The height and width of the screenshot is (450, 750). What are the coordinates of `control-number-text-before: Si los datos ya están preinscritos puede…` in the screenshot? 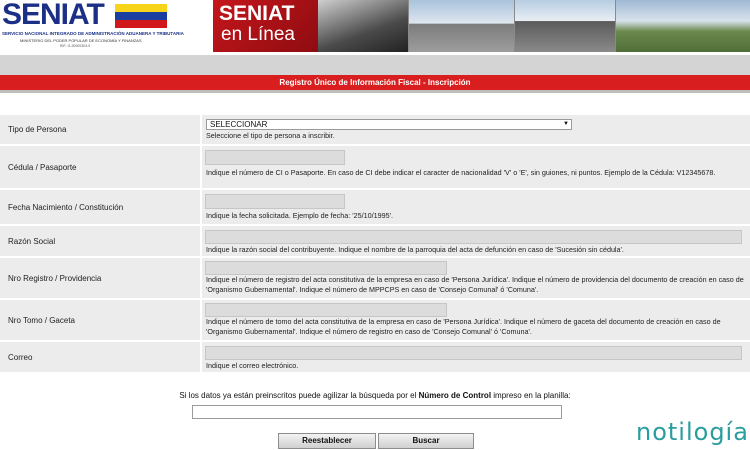 It's located at (299, 395).